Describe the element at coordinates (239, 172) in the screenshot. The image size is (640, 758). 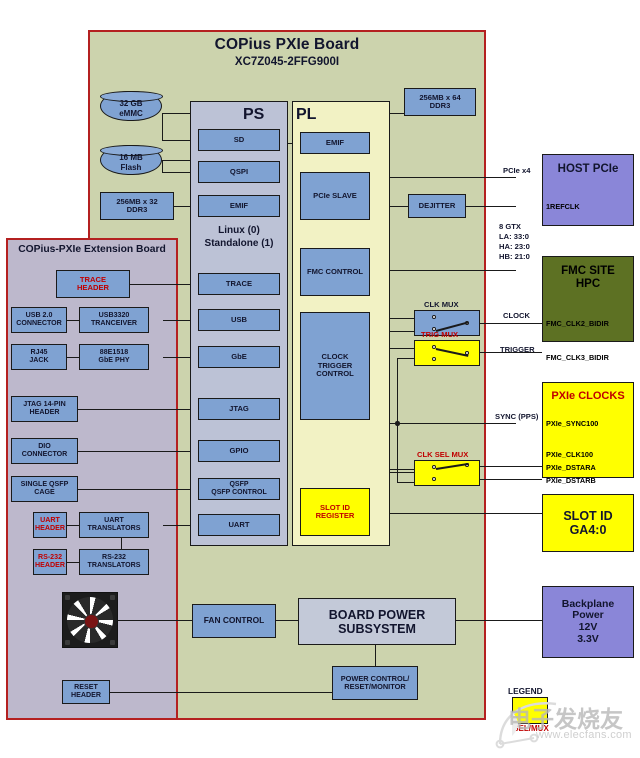
I see `ps-block-qspi: QSPI` at that location.